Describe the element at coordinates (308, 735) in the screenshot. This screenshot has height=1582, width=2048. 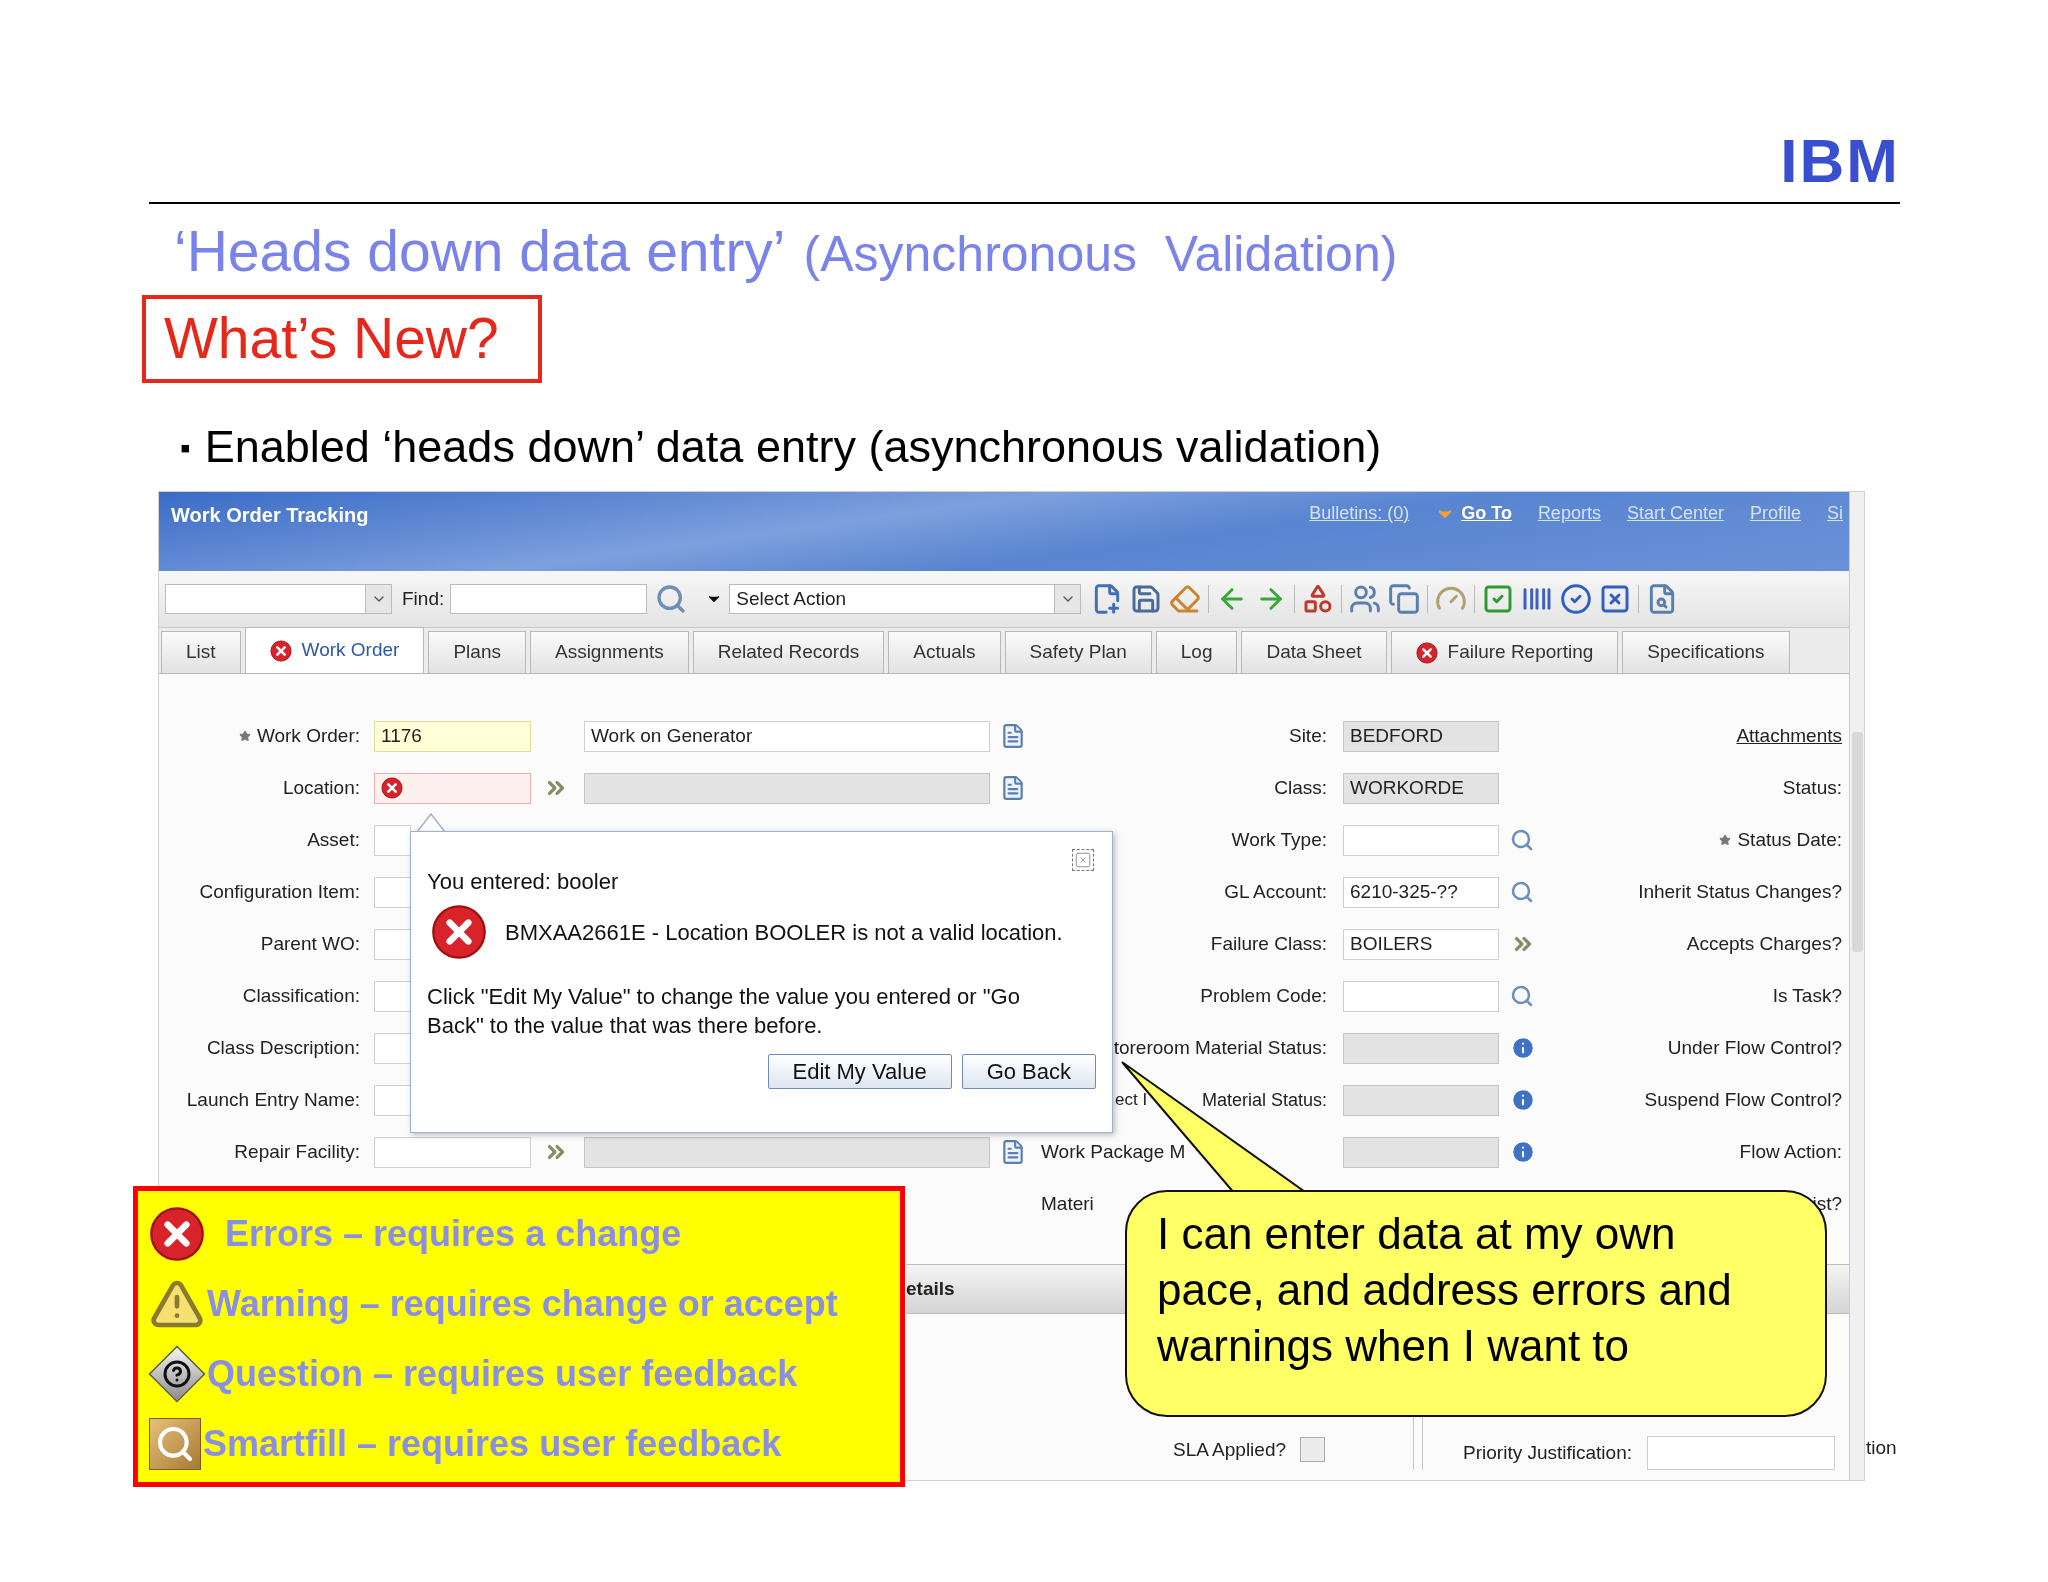
I see `field-label: Work Order:` at that location.